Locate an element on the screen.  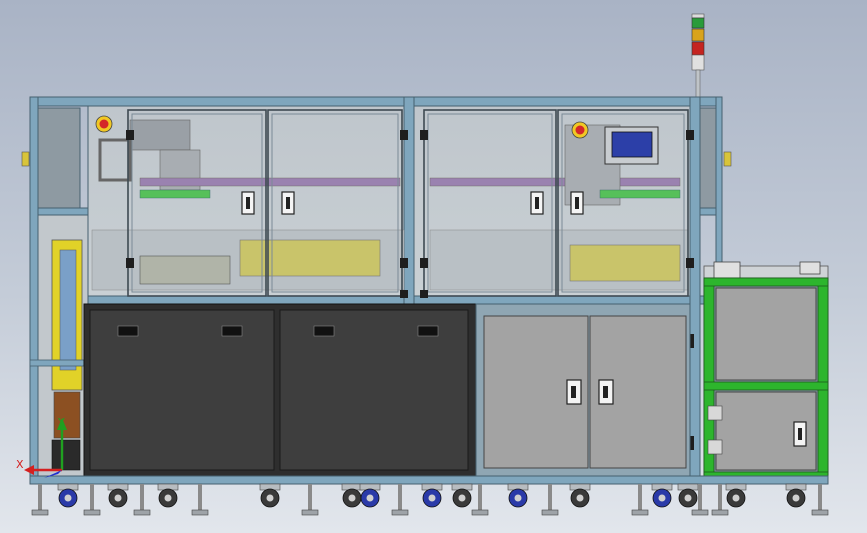
right-green-module is located at coordinates (766, 371).